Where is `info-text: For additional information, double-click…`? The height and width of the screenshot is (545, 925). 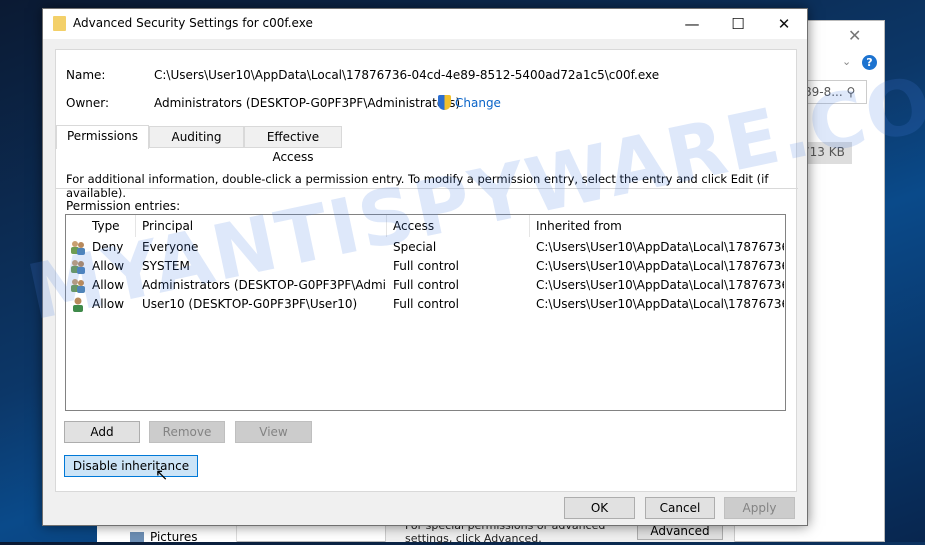 info-text: For additional information, double-click… is located at coordinates (417, 186).